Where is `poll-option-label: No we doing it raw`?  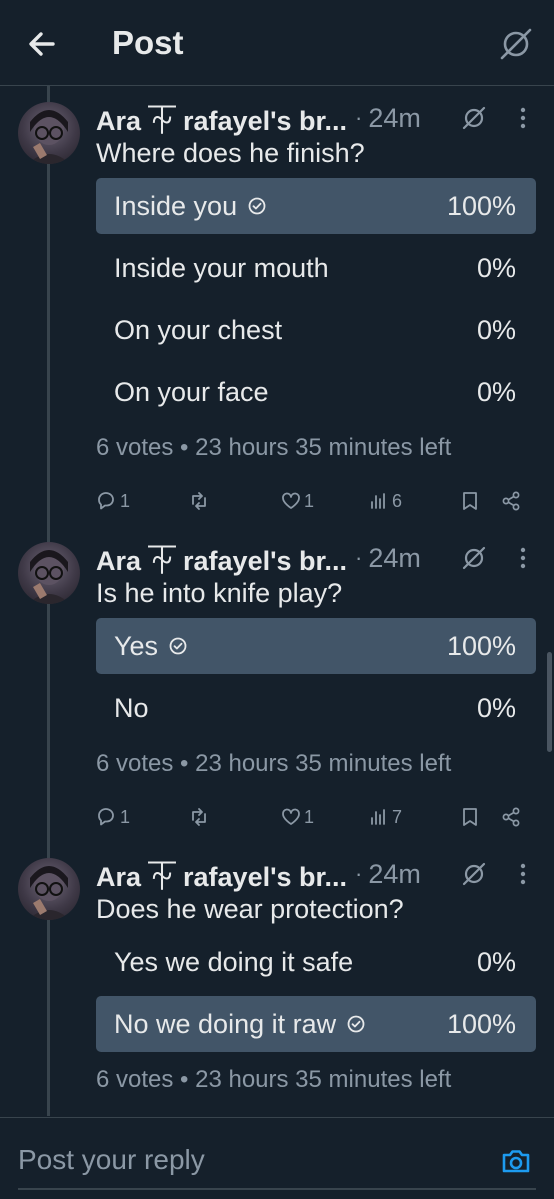 poll-option-label: No we doing it raw is located at coordinates (225, 1023).